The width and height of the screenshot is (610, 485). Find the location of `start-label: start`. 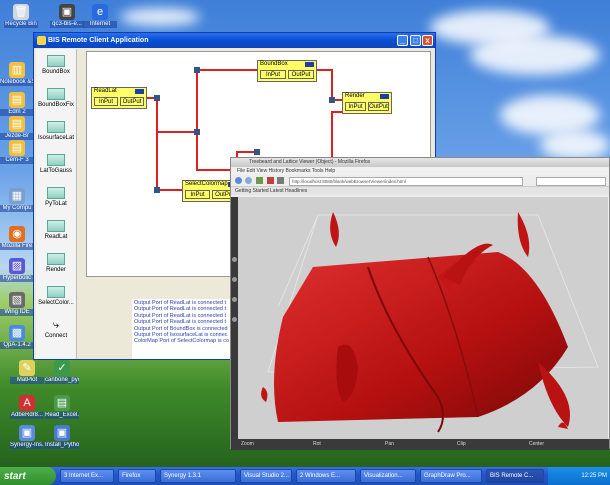

start-label: start is located at coordinates (15, 476).